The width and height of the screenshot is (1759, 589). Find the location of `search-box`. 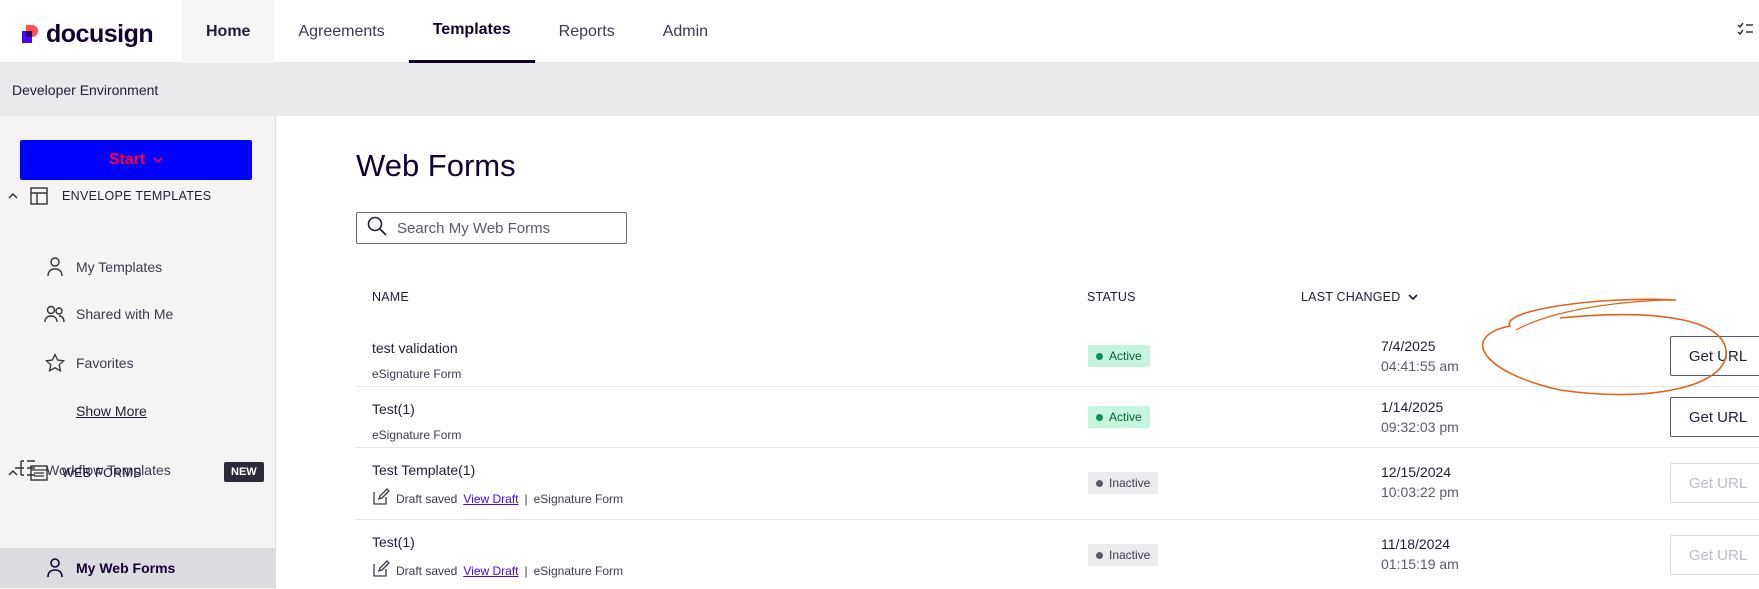

search-box is located at coordinates (491, 228).